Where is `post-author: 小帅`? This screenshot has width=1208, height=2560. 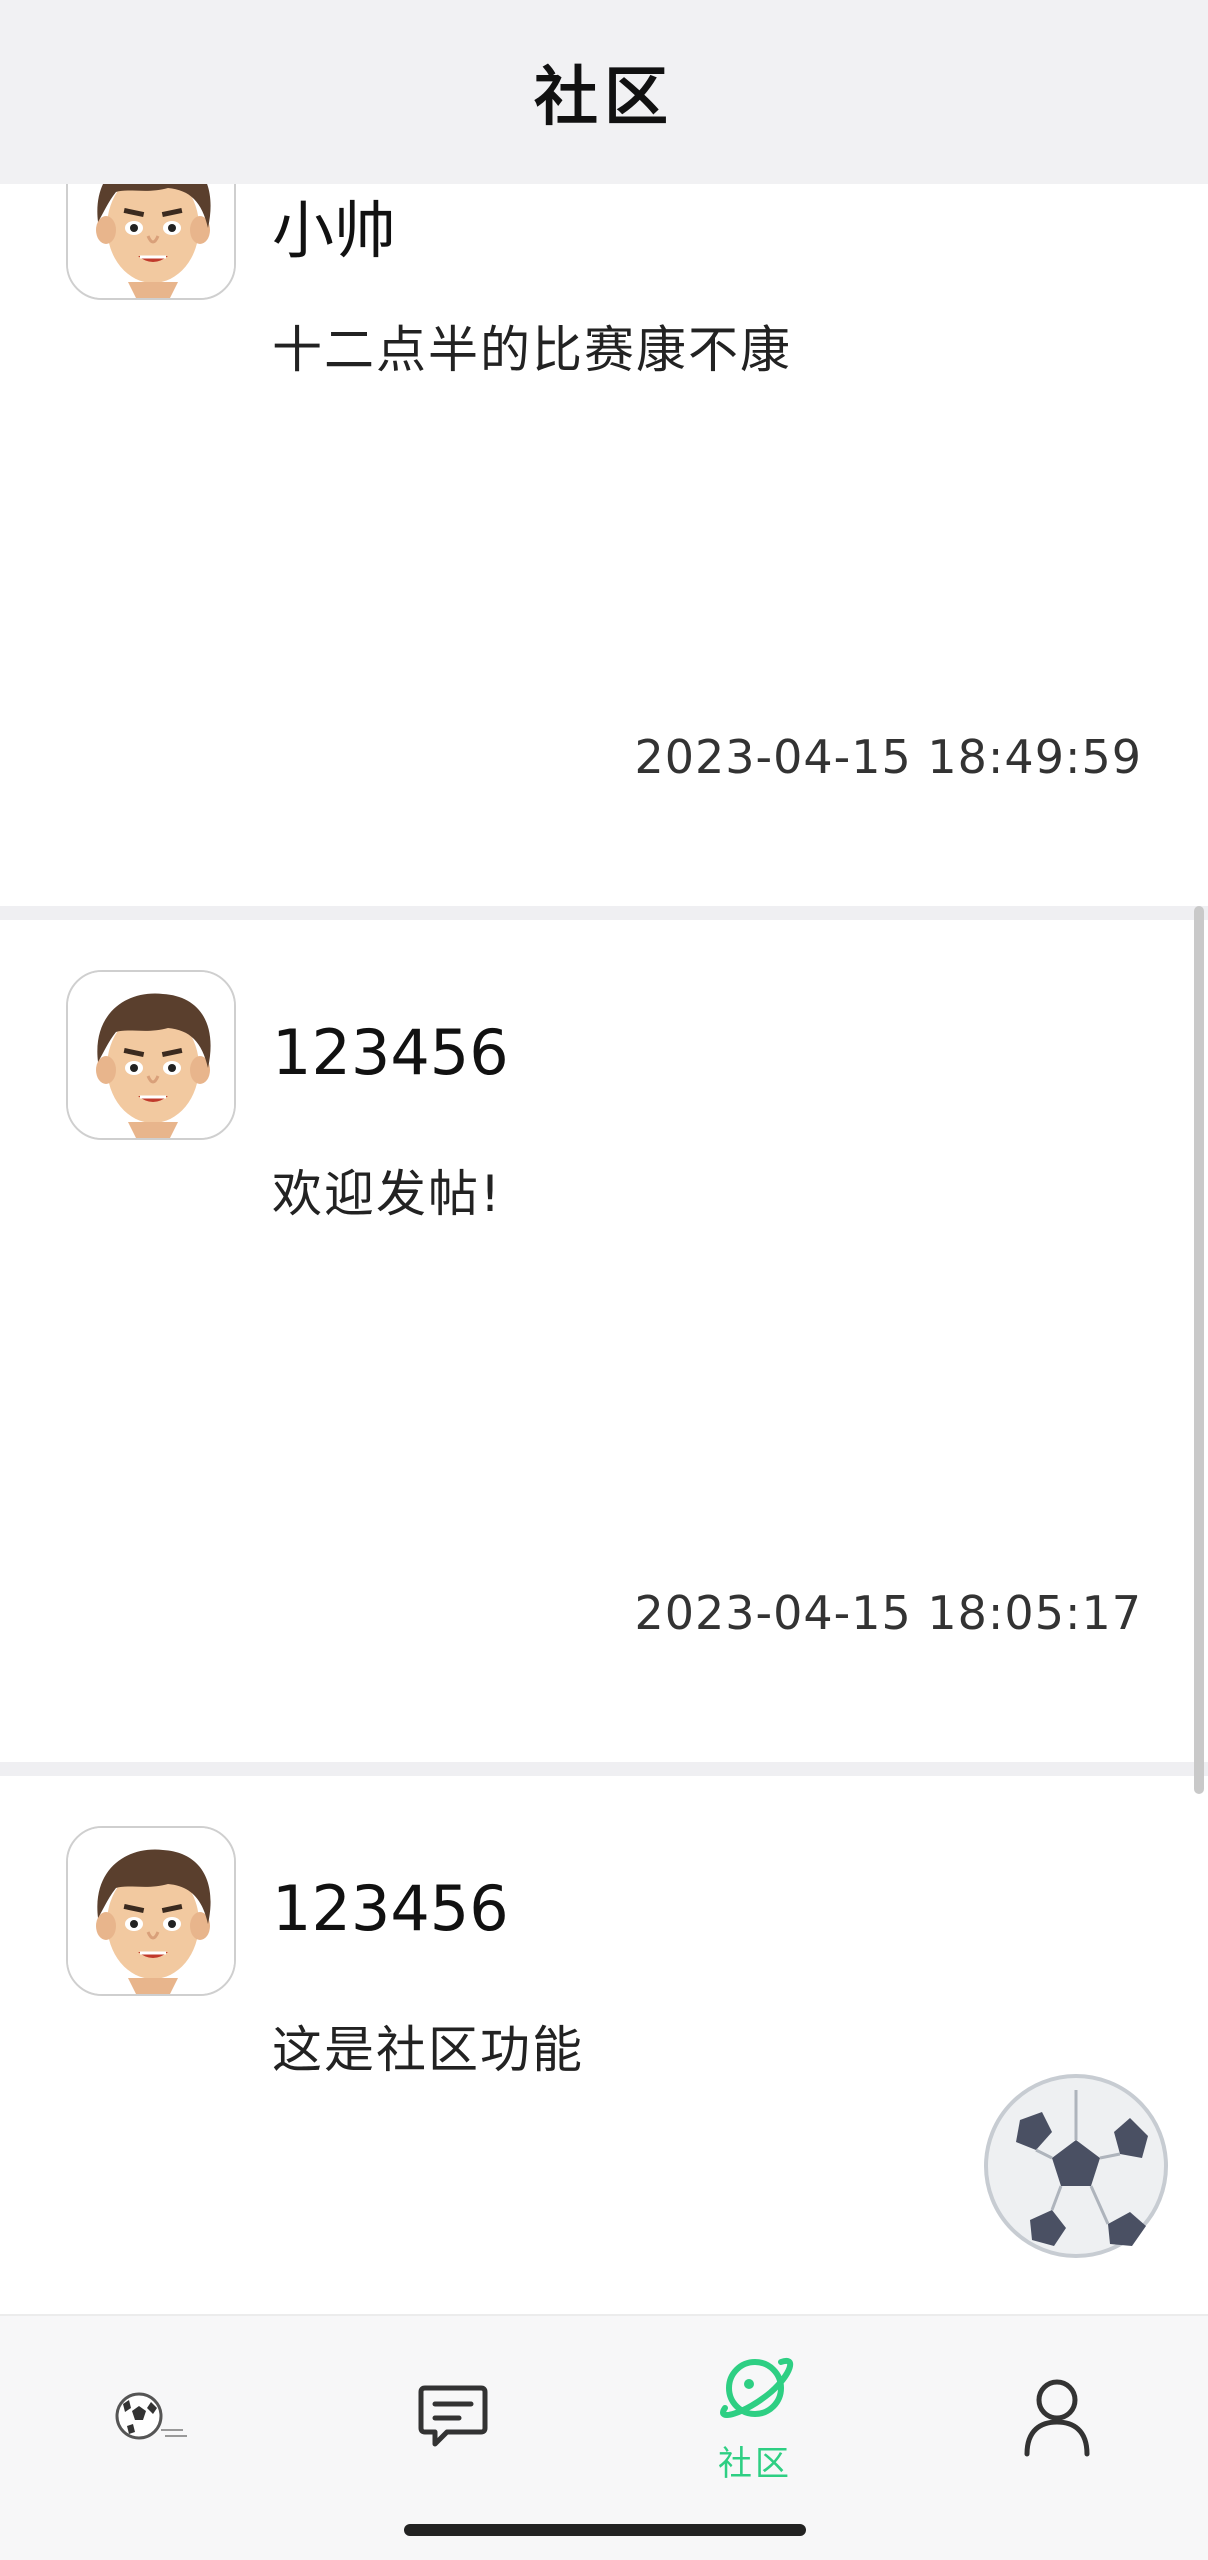 post-author: 小帅 is located at coordinates (334, 227).